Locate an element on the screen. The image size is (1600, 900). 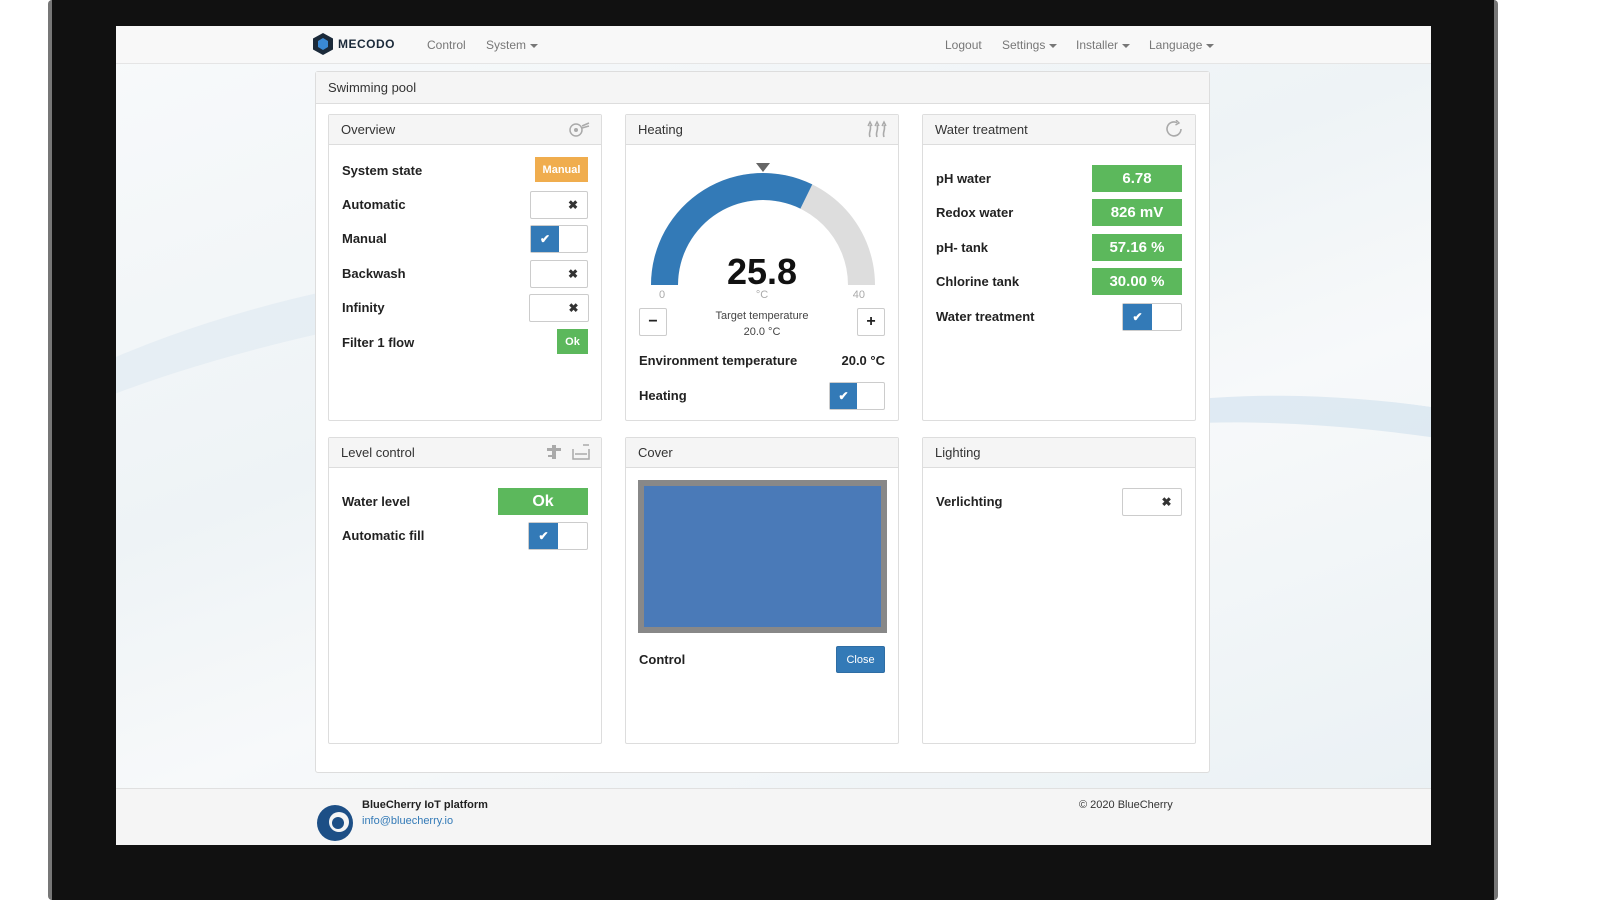
backwash-label: Backwash is located at coordinates (374, 273).